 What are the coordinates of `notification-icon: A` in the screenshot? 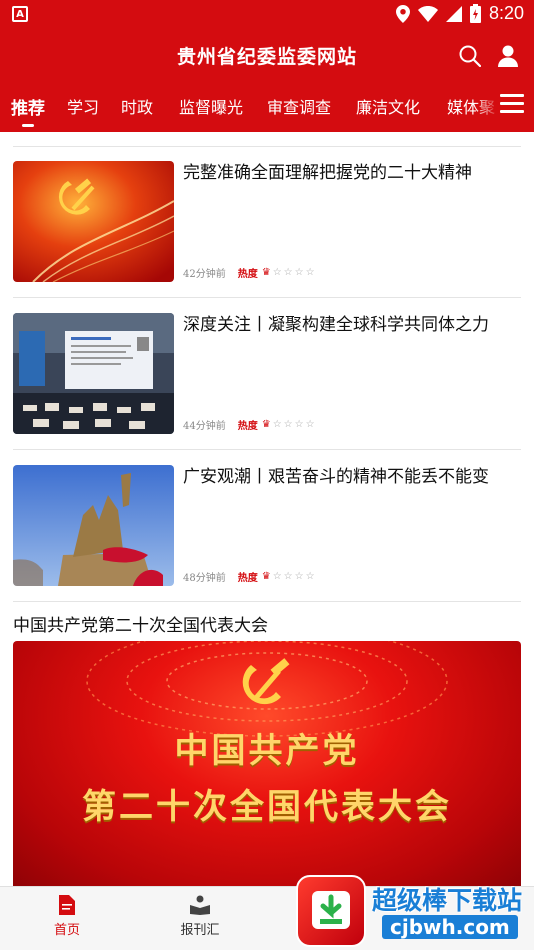 It's located at (20, 14).